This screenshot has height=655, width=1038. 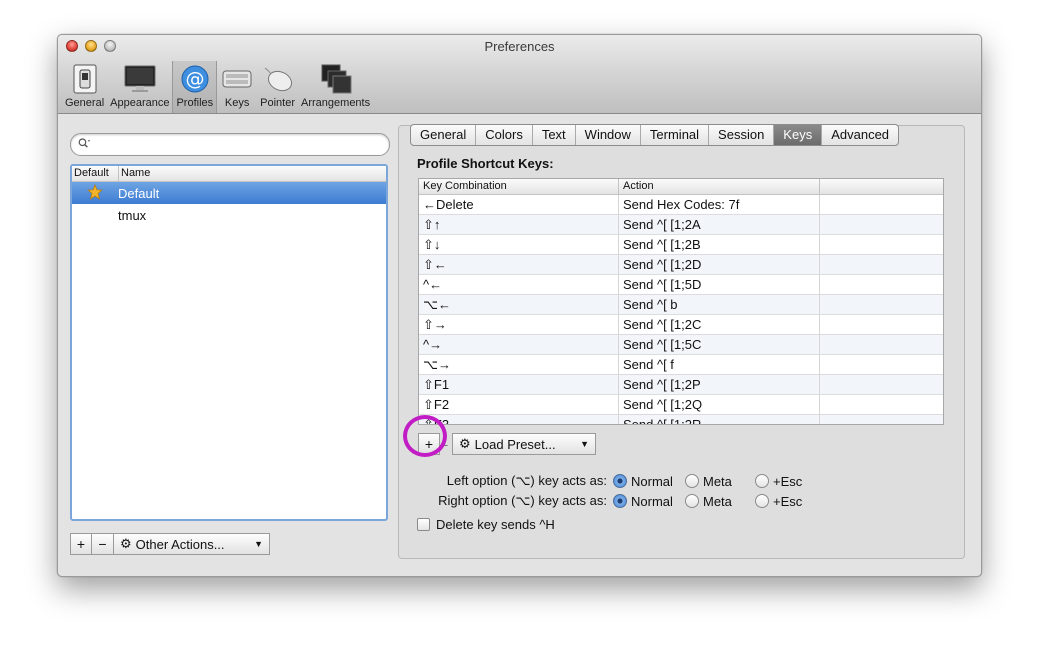 I want to click on profile-row-default: Default, so click(x=229, y=193).